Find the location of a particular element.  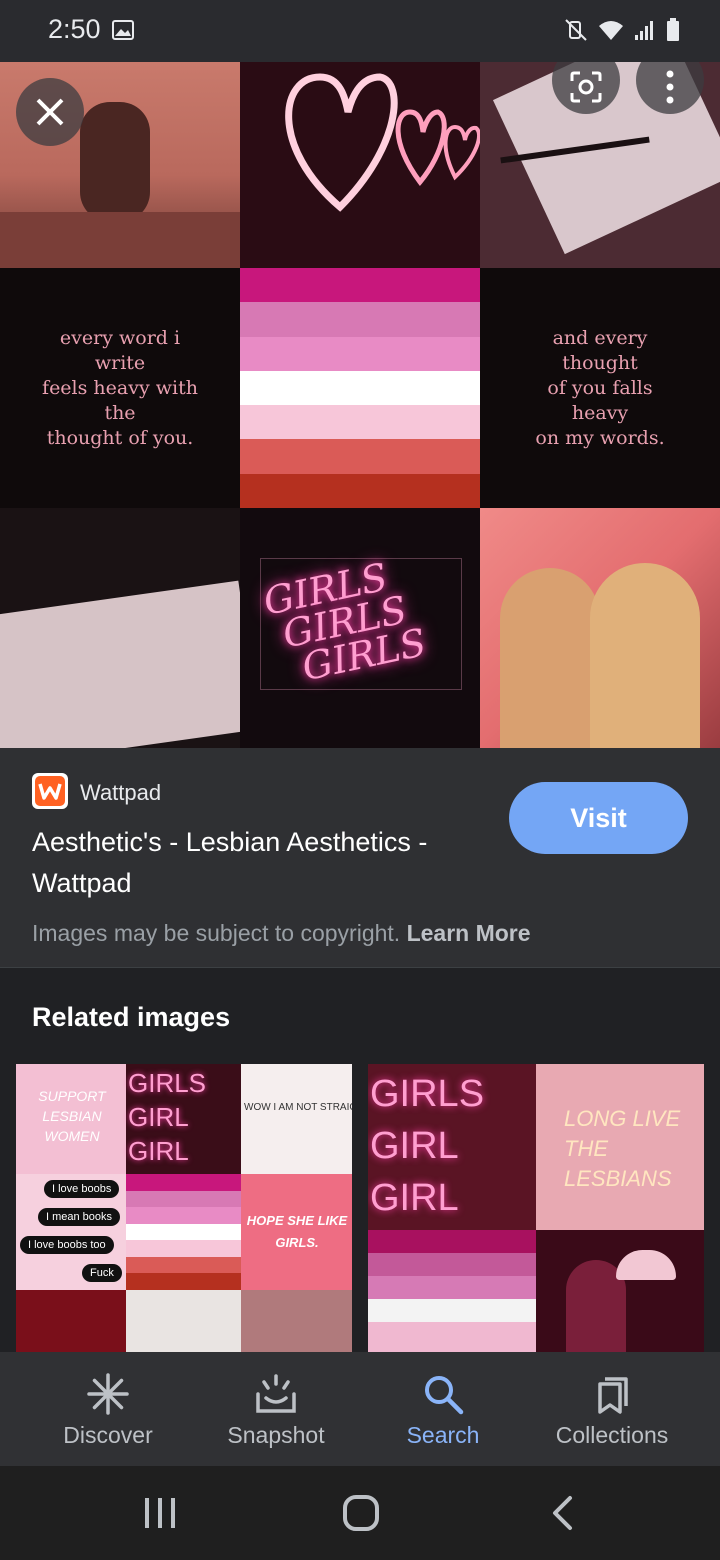

bubble-2: I mean books is located at coordinates (79, 1217).